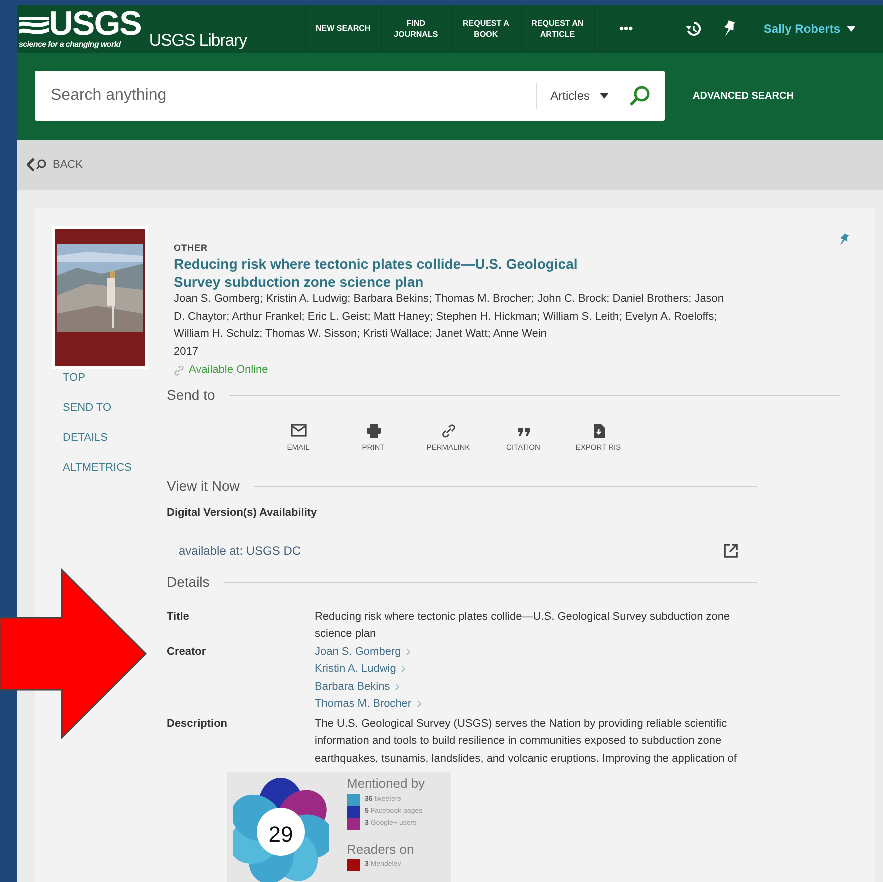  What do you see at coordinates (523, 626) in the screenshot?
I see `field-value: Reducing risk where tectonic plates collide—U.S. Geological Survey subduction zone science plan` at bounding box center [523, 626].